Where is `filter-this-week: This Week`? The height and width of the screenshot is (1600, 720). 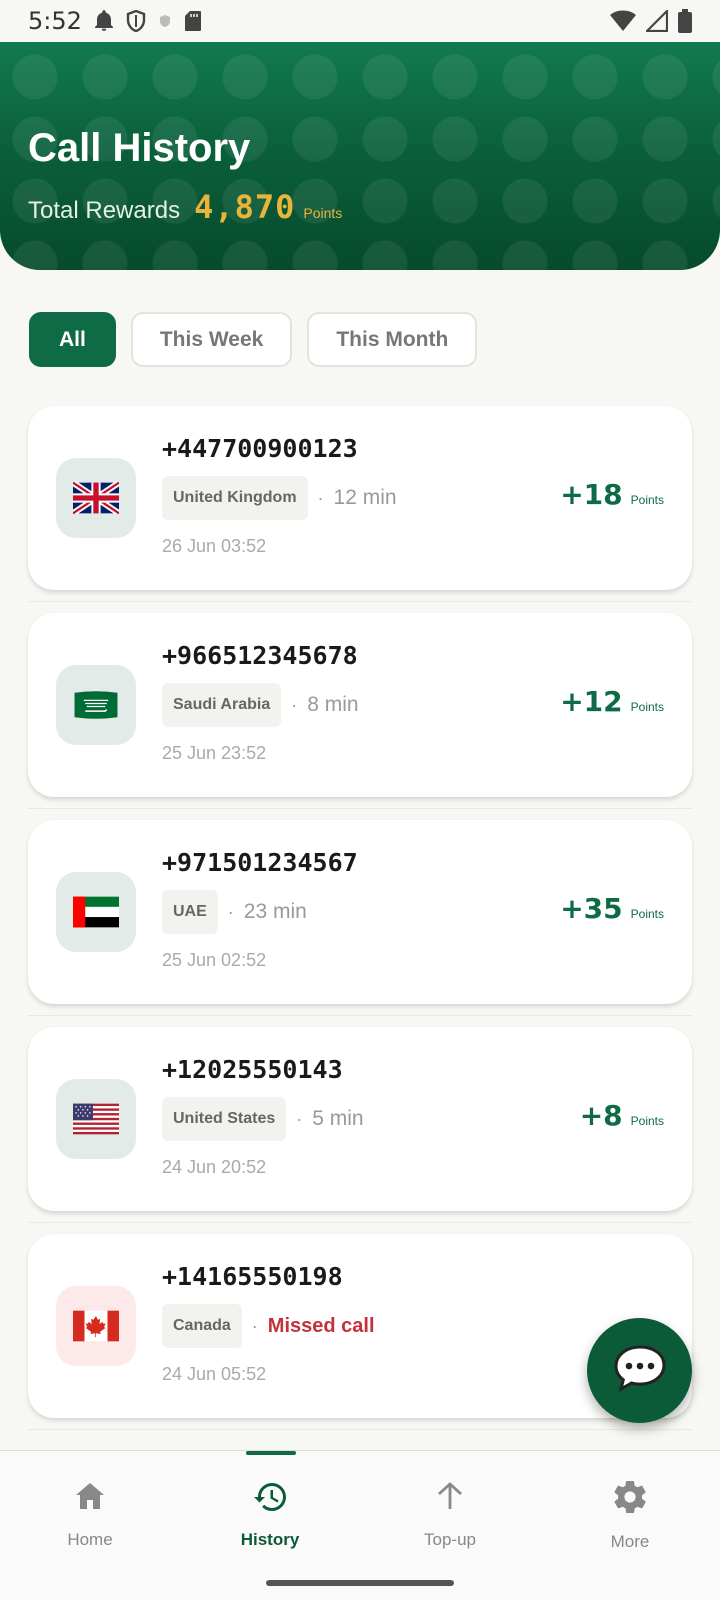 filter-this-week: This Week is located at coordinates (211, 339).